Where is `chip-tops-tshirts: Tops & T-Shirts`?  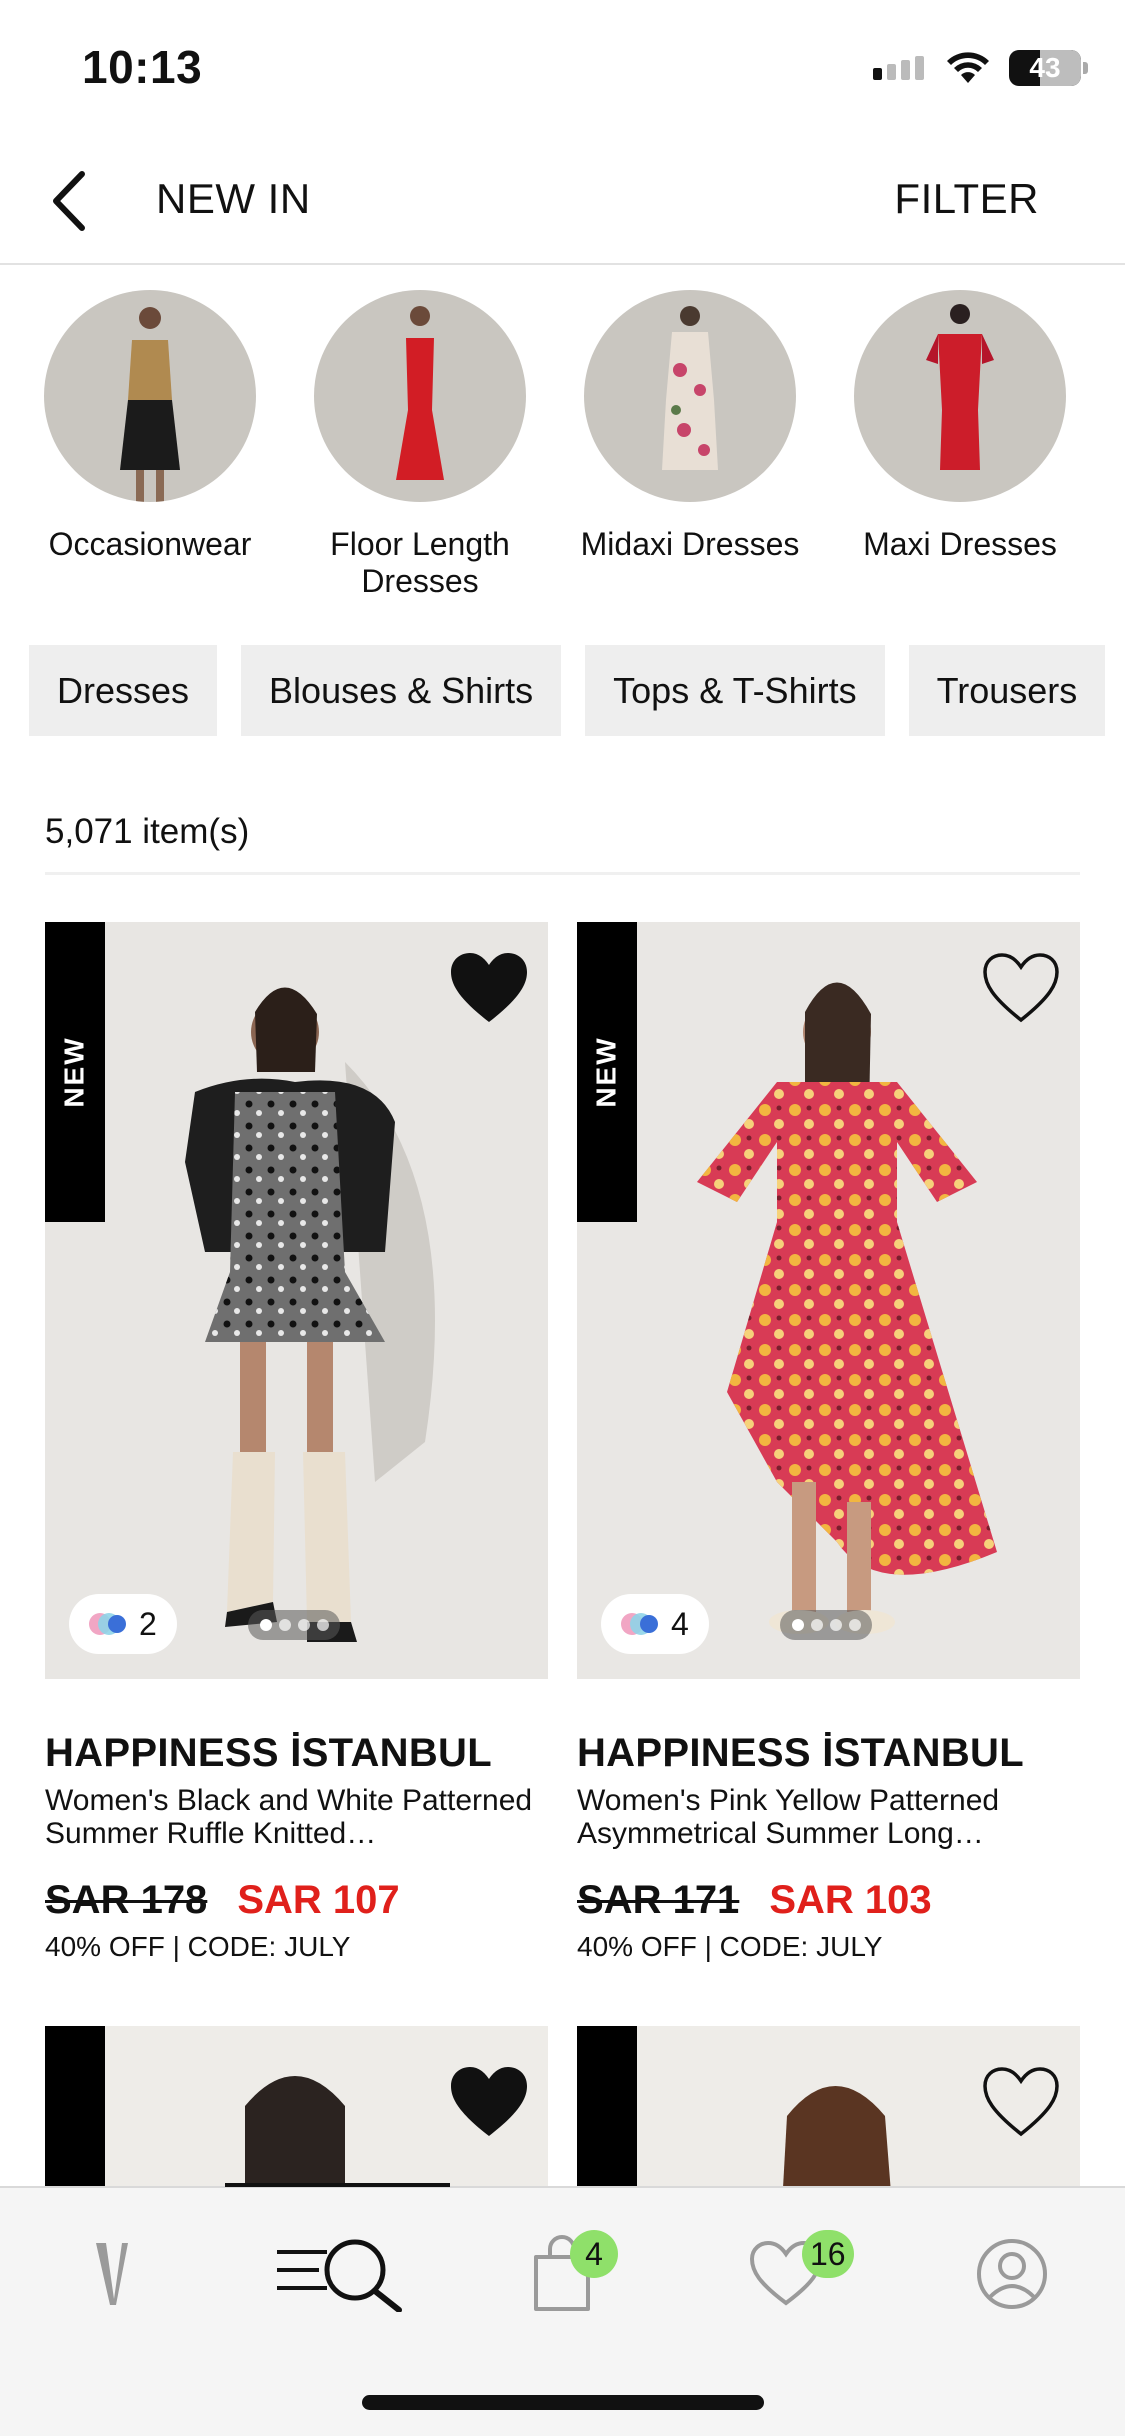 chip-tops-tshirts: Tops & T-Shirts is located at coordinates (735, 690).